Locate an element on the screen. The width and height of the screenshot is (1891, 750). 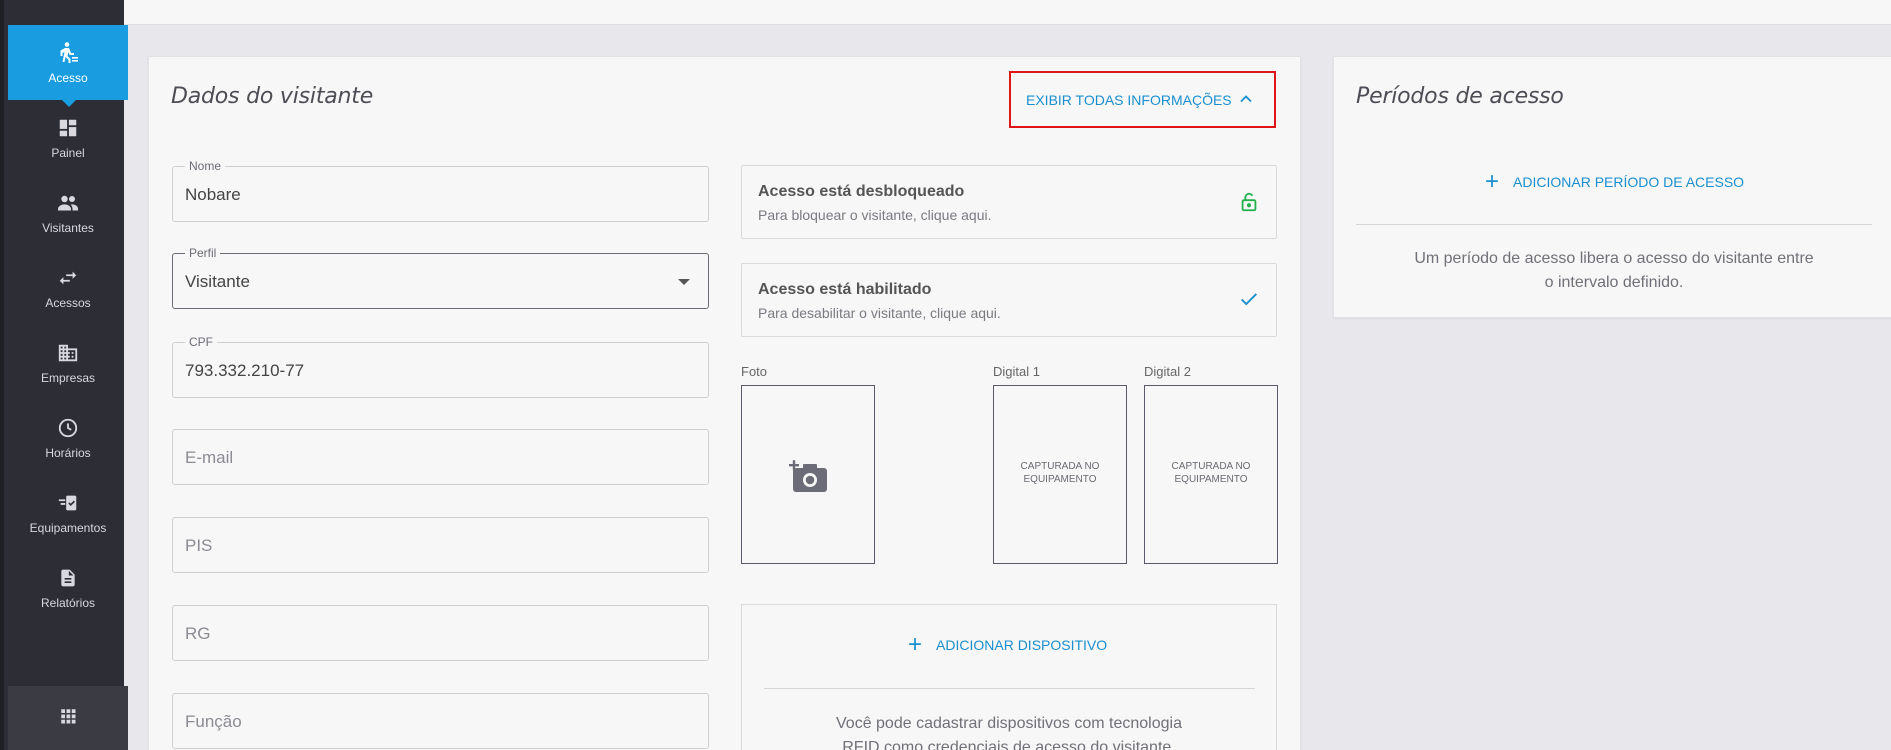
apps-menu-button is located at coordinates (68, 718).